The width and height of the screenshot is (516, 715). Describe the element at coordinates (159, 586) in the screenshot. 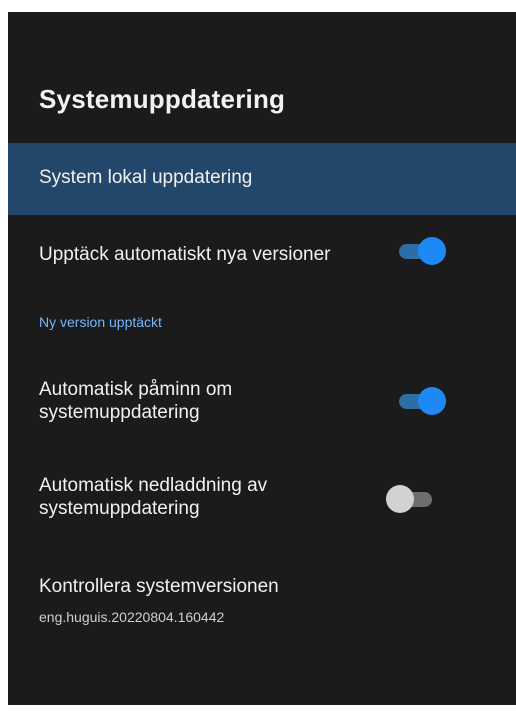

I see `check-version-label: Kontrollera systemversionen` at that location.